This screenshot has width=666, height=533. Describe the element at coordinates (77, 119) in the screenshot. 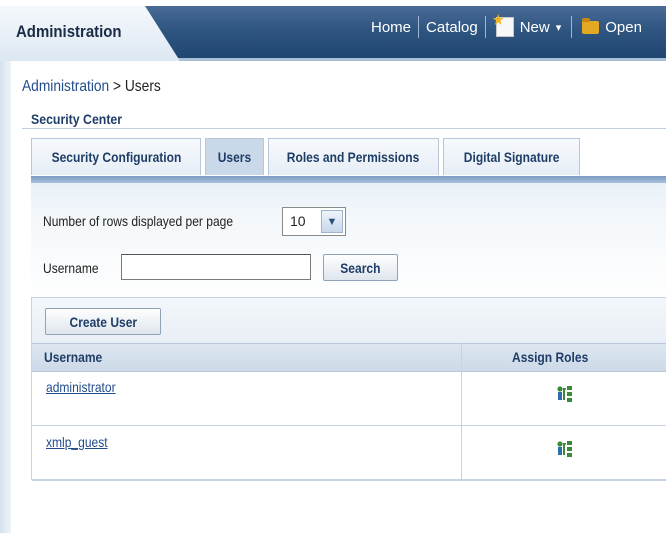

I see `section-title: Security Center` at that location.